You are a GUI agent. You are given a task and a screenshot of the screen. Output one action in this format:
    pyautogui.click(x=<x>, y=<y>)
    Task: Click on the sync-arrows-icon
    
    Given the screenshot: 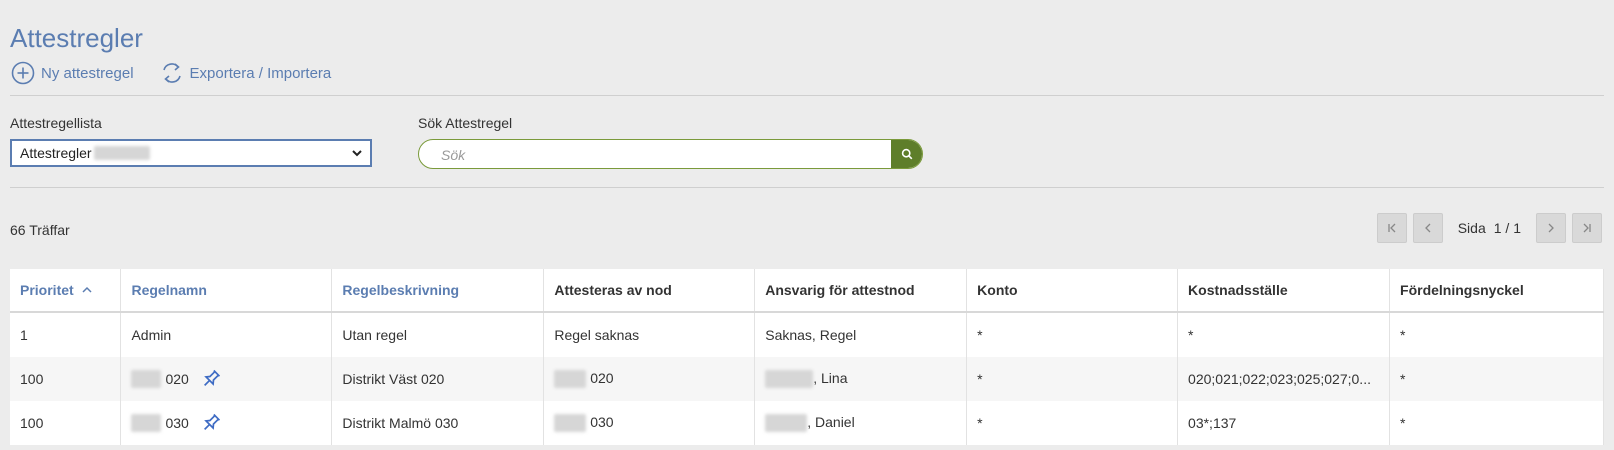 What is the action you would take?
    pyautogui.click(x=171, y=73)
    